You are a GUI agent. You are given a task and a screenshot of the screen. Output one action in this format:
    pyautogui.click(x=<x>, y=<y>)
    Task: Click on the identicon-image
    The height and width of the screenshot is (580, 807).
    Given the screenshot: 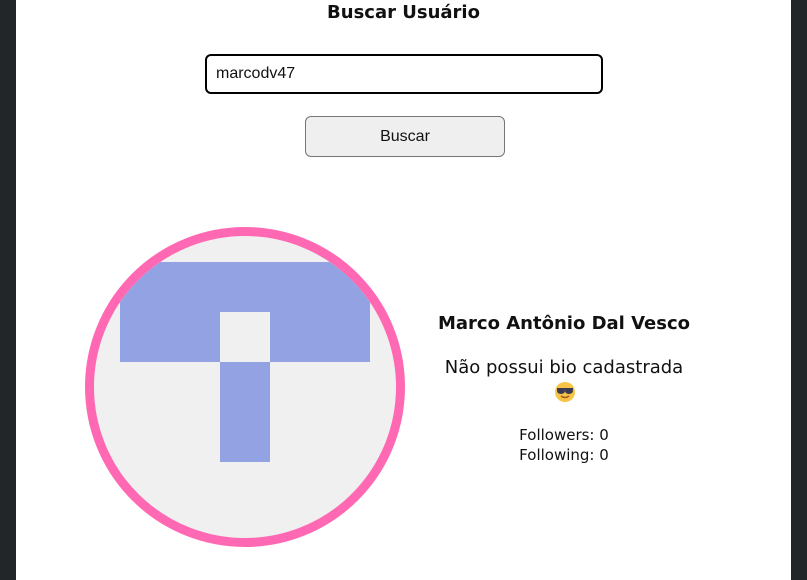 What is the action you would take?
    pyautogui.click(x=245, y=362)
    